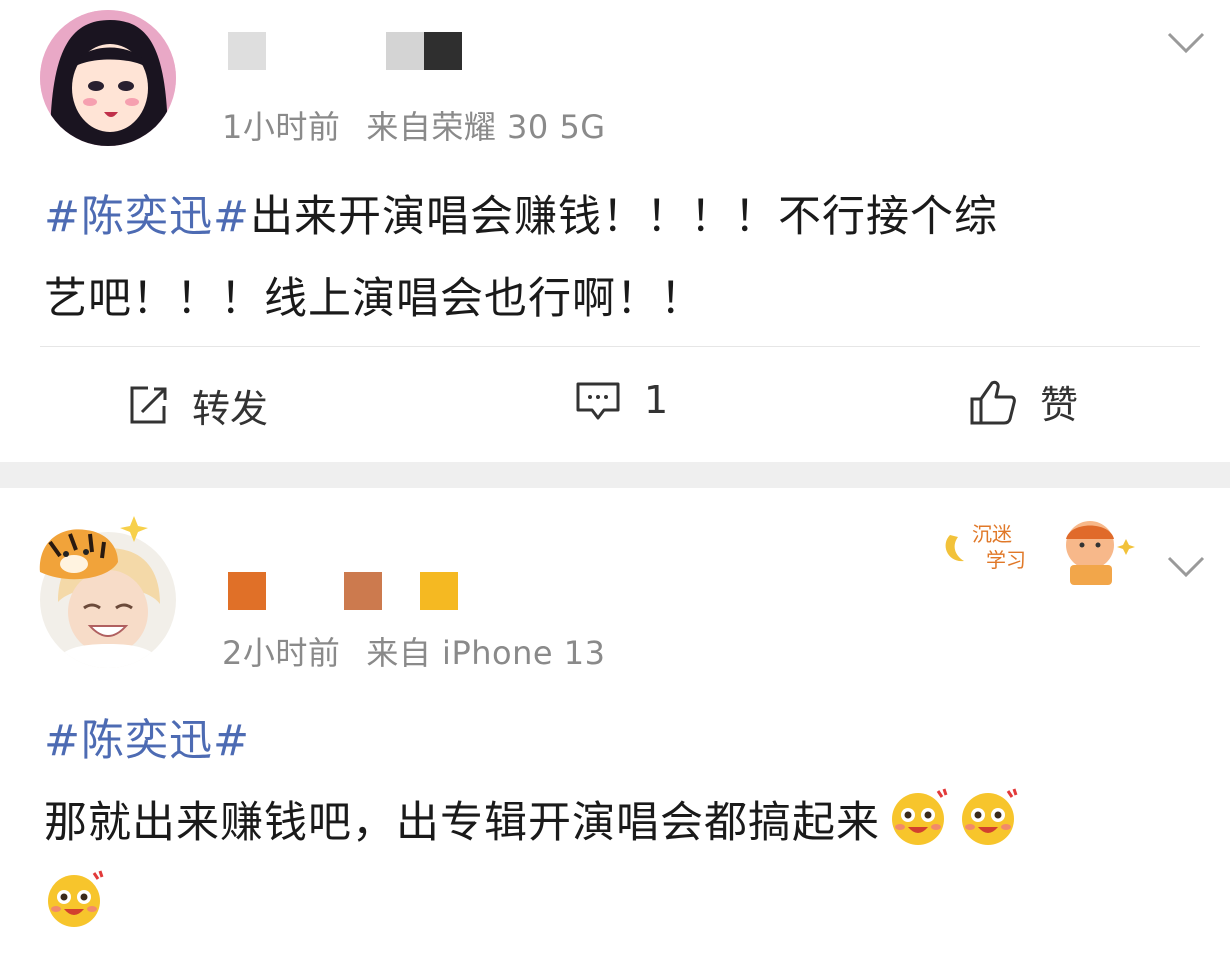 This screenshot has width=1230, height=956. I want to click on comment-bubble-icon, so click(598, 400).